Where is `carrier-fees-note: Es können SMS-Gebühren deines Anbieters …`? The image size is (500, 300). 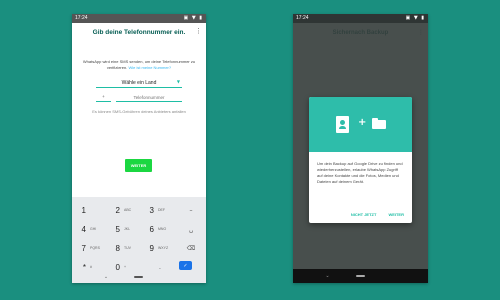 carrier-fees-note: Es können SMS-Gebühren deines Anbieters … is located at coordinates (139, 111).